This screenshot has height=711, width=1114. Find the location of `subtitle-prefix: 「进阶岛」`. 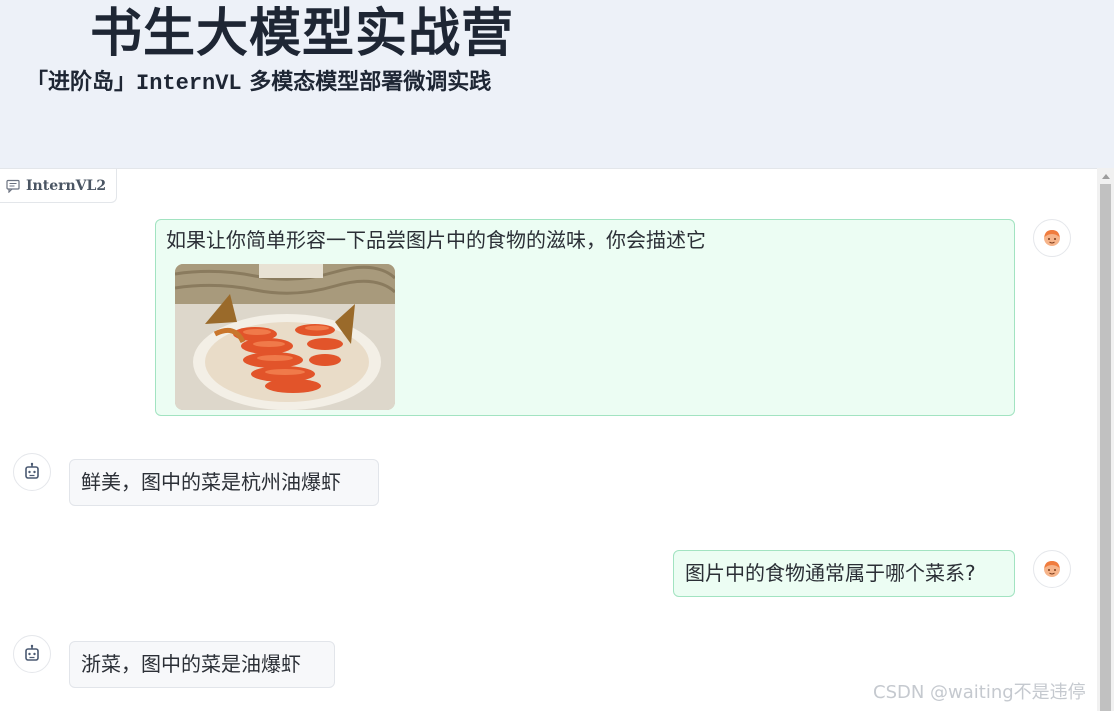

subtitle-prefix: 「进阶岛」 is located at coordinates (81, 82).